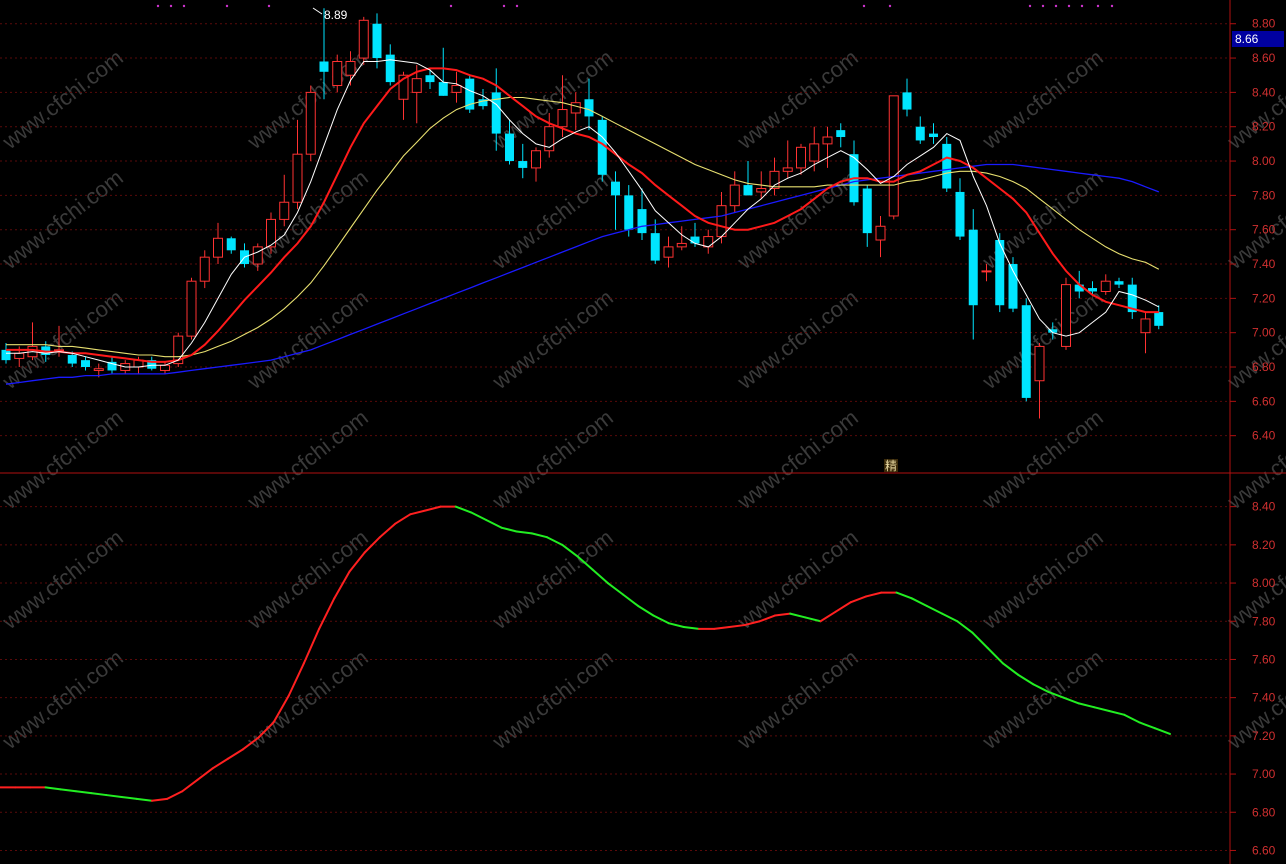 This screenshot has height=864, width=1286. I want to click on main-tick-label: 7.20, so click(1264, 298).